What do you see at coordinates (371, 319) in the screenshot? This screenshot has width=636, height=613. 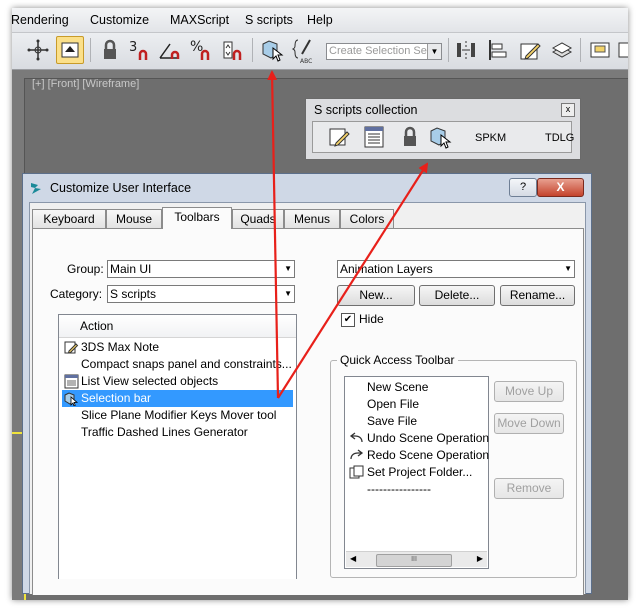 I see `hide-label: Hide` at bounding box center [371, 319].